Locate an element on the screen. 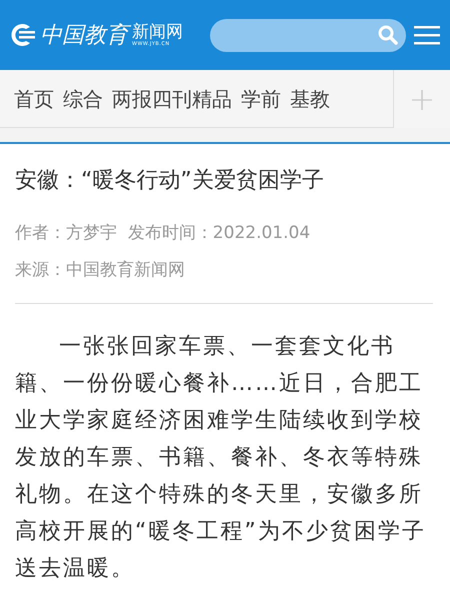 This screenshot has height=598, width=450. article-meta: 作者：方梦宇 发布时间：2022.01.04 is located at coordinates (163, 233).